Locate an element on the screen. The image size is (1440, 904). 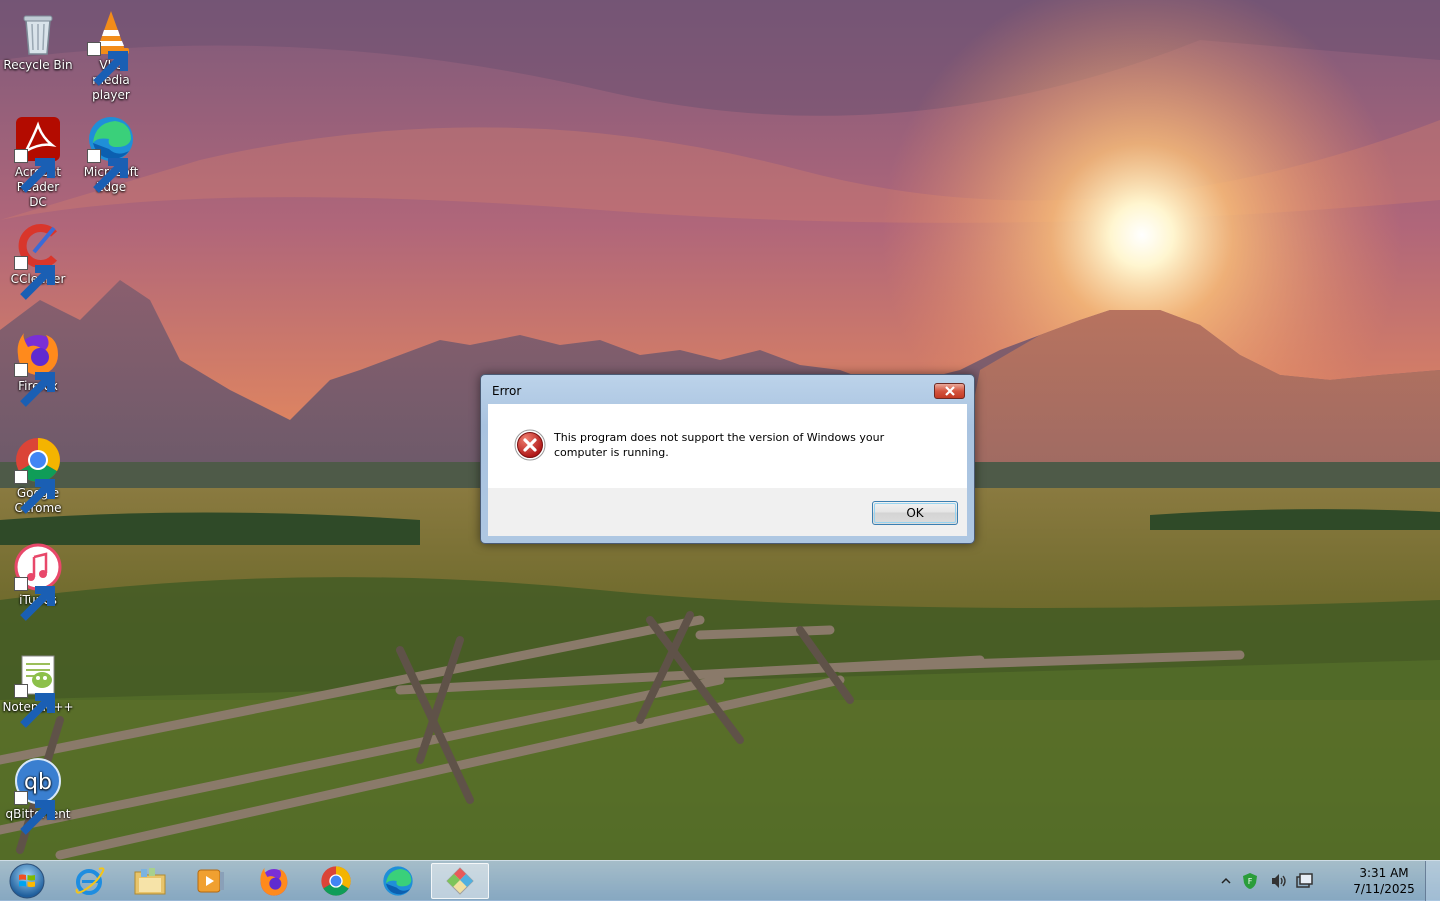
taskbar-media-player is located at coordinates (211, 881).